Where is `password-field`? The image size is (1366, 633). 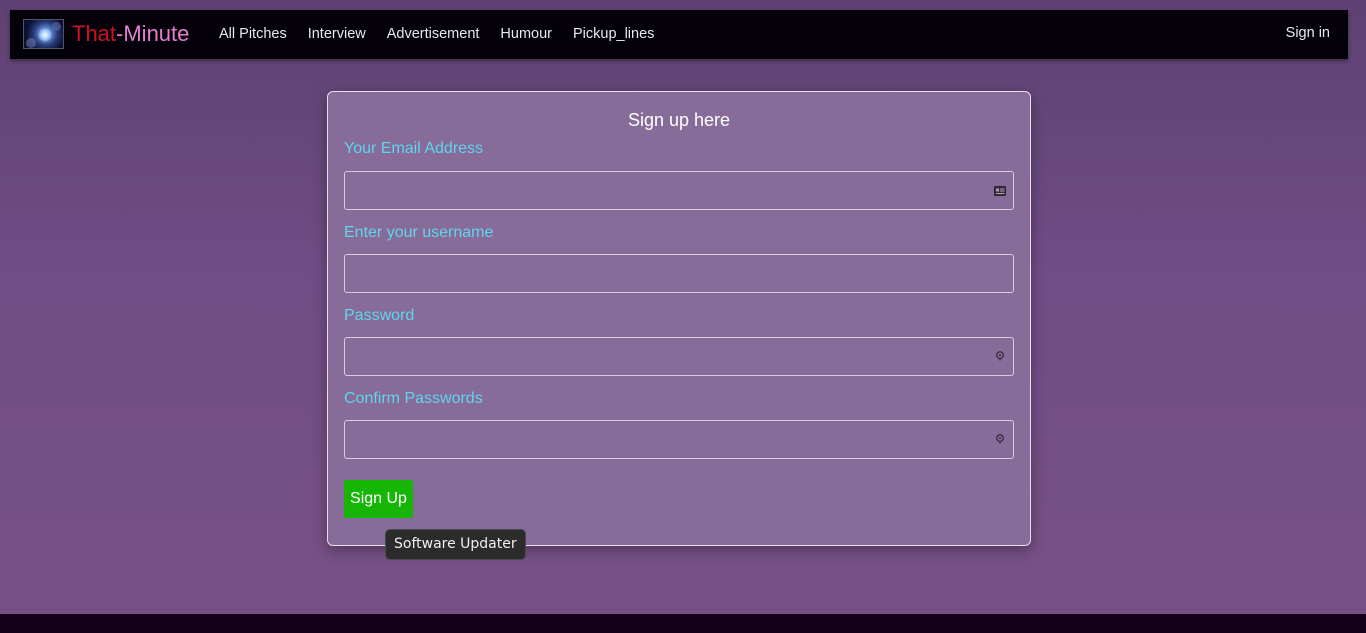
password-field is located at coordinates (679, 356).